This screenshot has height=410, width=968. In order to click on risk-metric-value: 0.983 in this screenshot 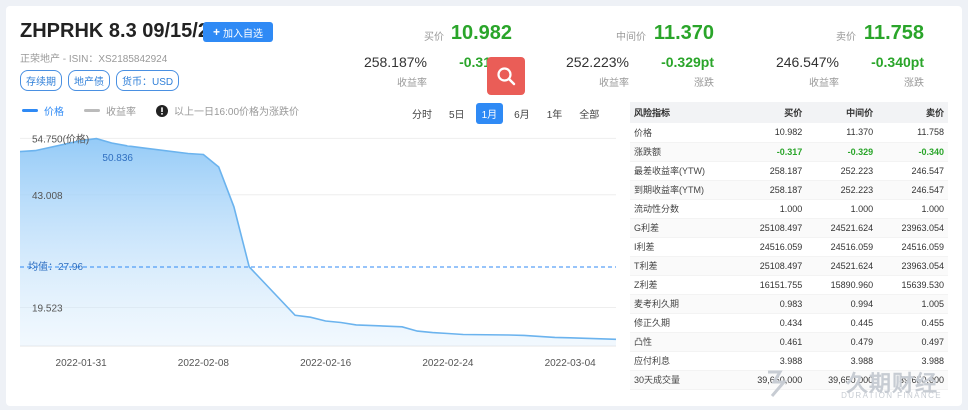, I will do `click(771, 304)`.